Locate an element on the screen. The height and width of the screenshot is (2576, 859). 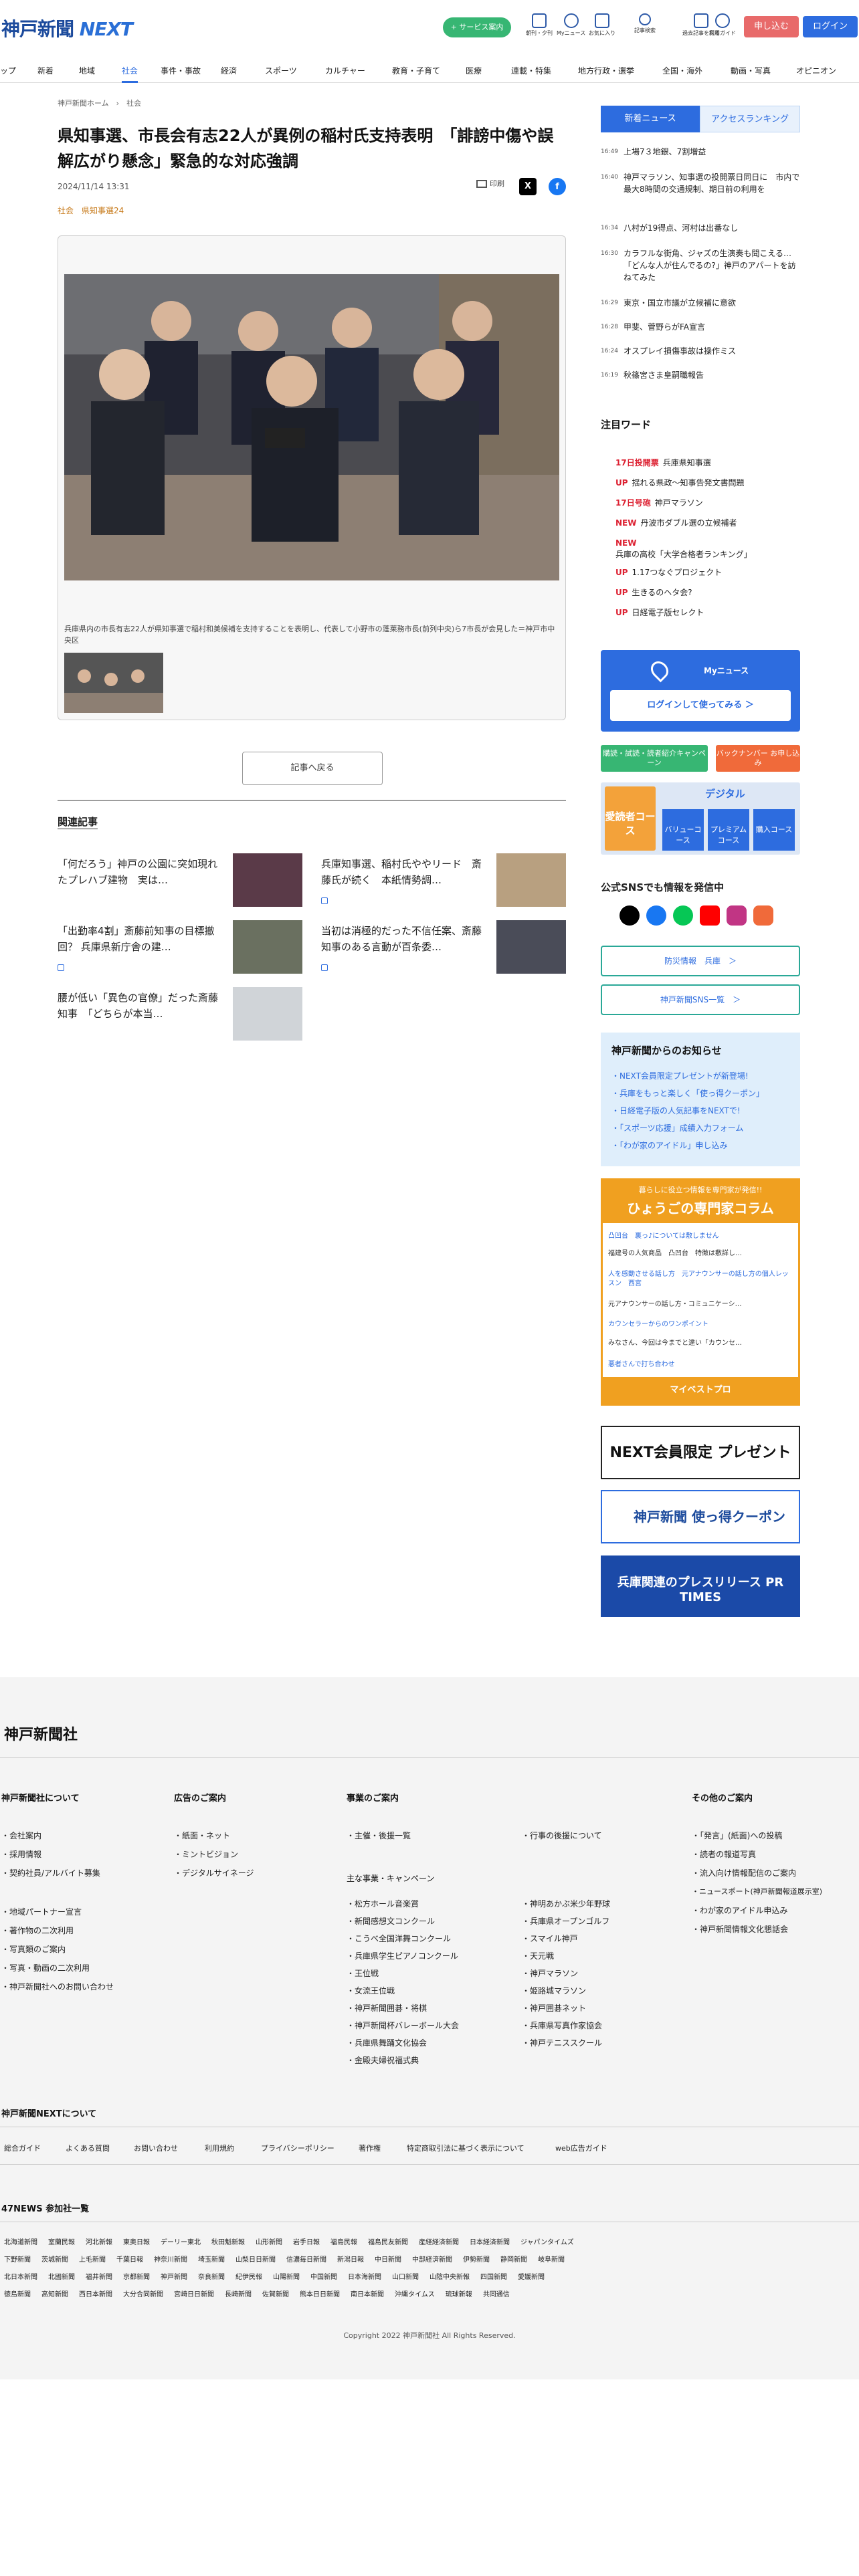
footer-link: ・松方ホール音楽賞 is located at coordinates (383, 1903).